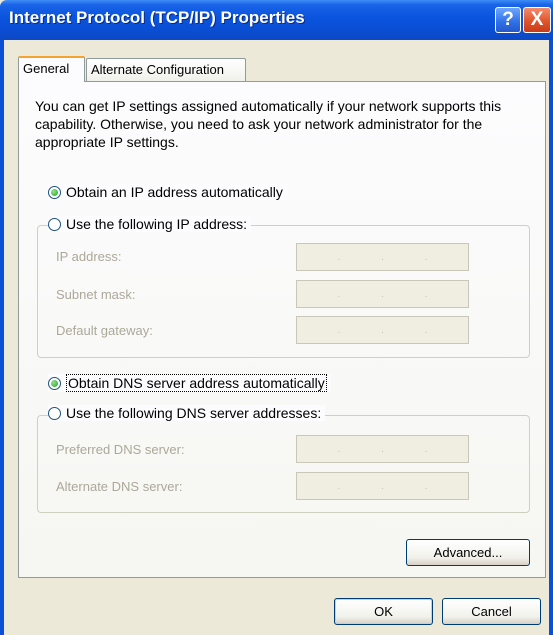  What do you see at coordinates (157, 224) in the screenshot?
I see `radio-label: Use the following IP address:` at bounding box center [157, 224].